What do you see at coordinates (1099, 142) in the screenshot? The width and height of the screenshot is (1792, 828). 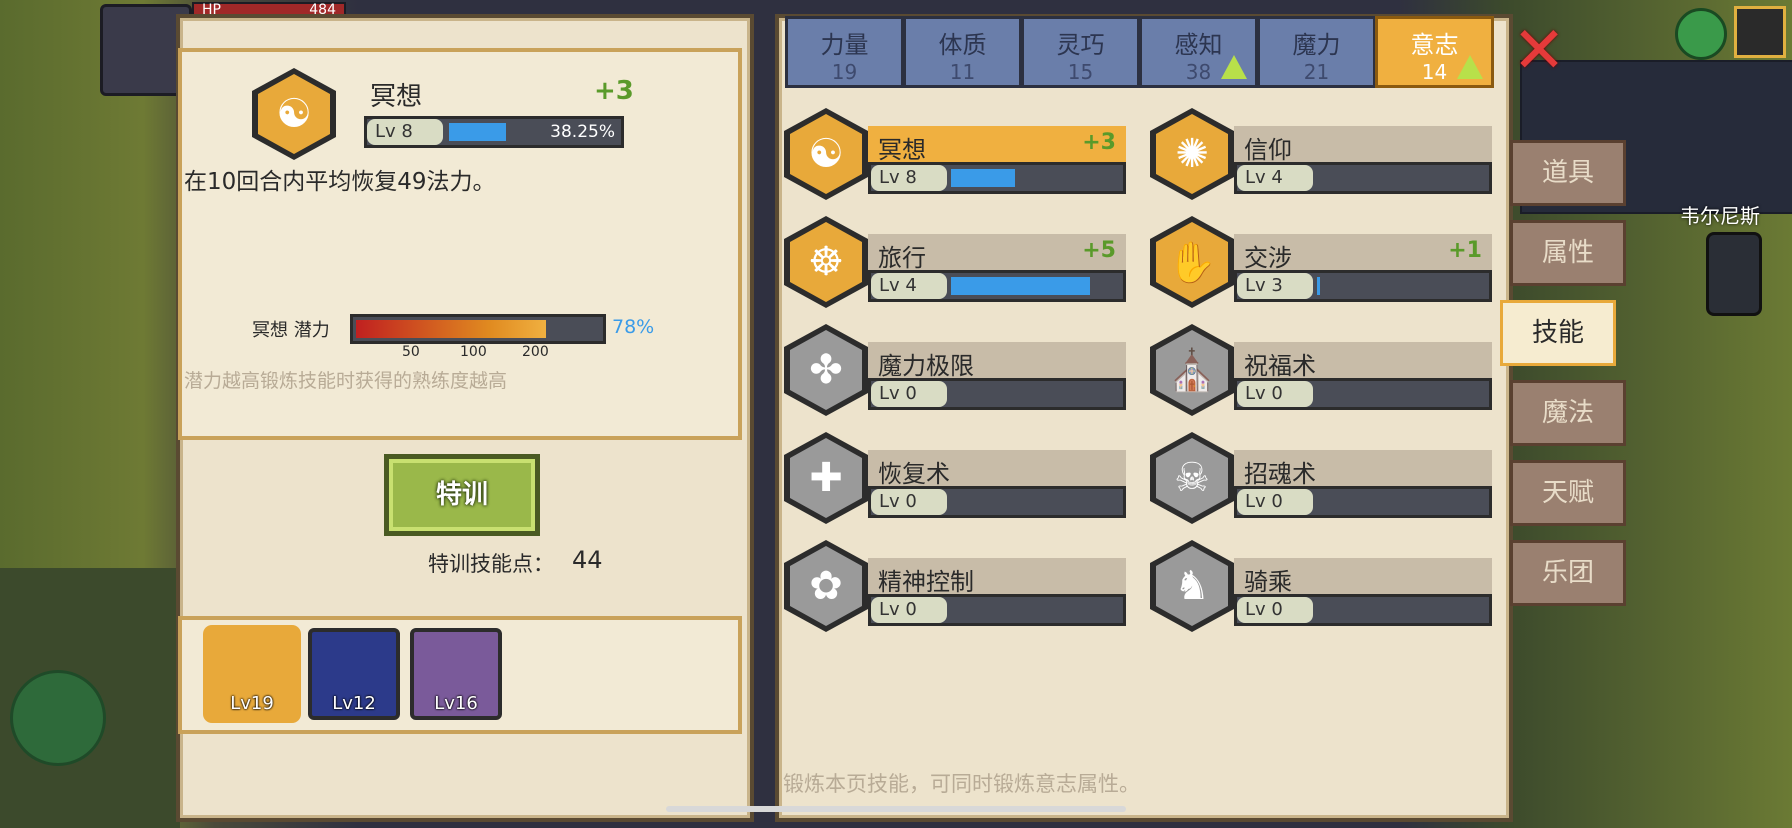 I see `skill-bonus: +3` at bounding box center [1099, 142].